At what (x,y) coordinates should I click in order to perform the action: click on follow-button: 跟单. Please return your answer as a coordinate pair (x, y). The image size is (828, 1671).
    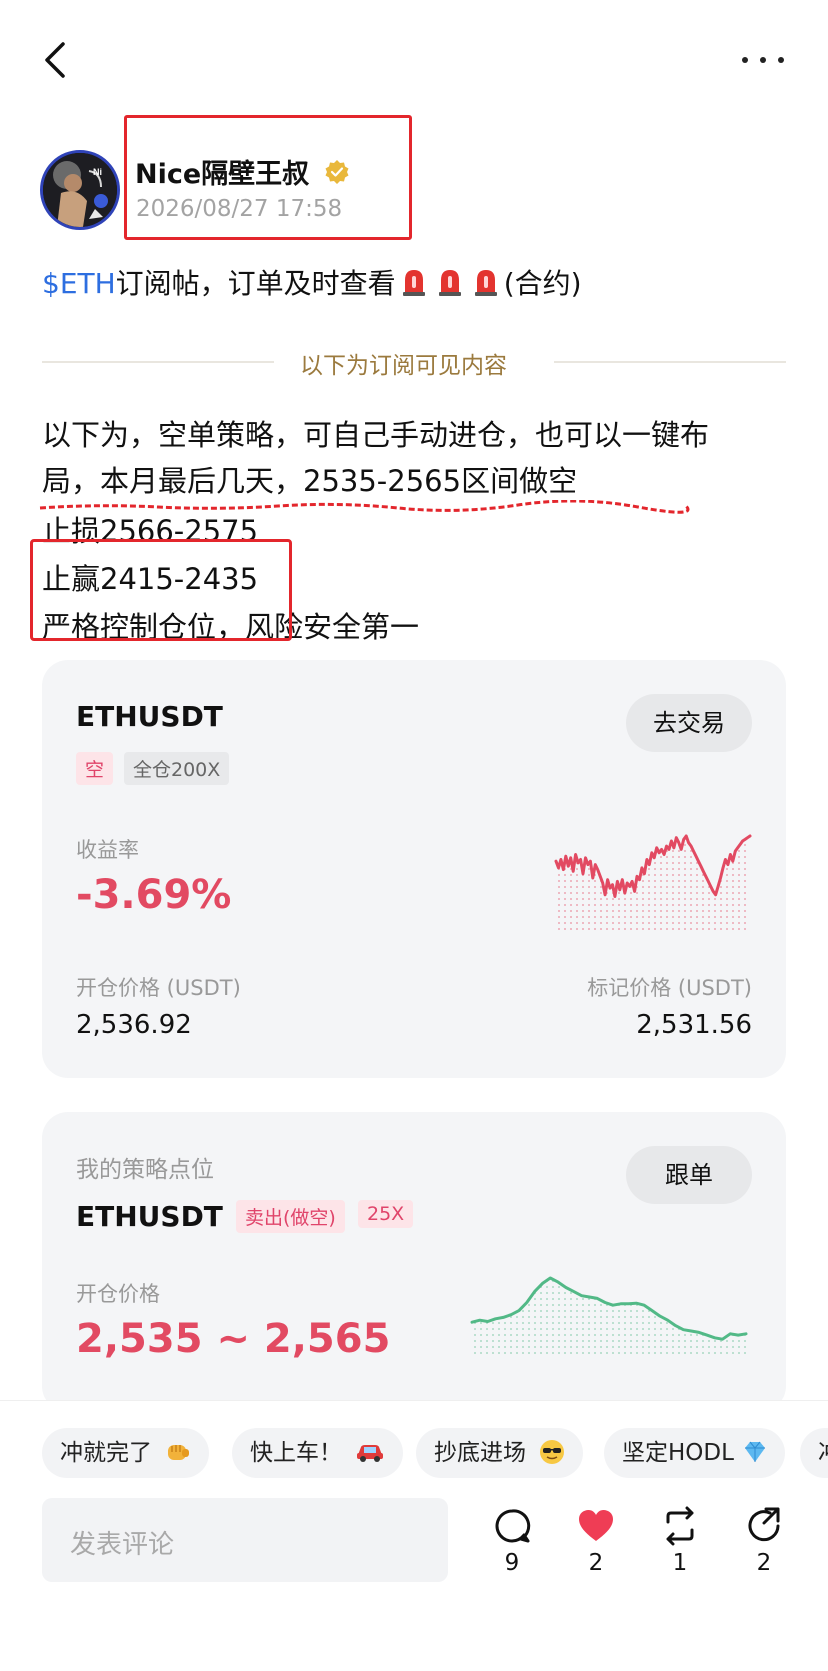
    Looking at the image, I should click on (689, 1175).